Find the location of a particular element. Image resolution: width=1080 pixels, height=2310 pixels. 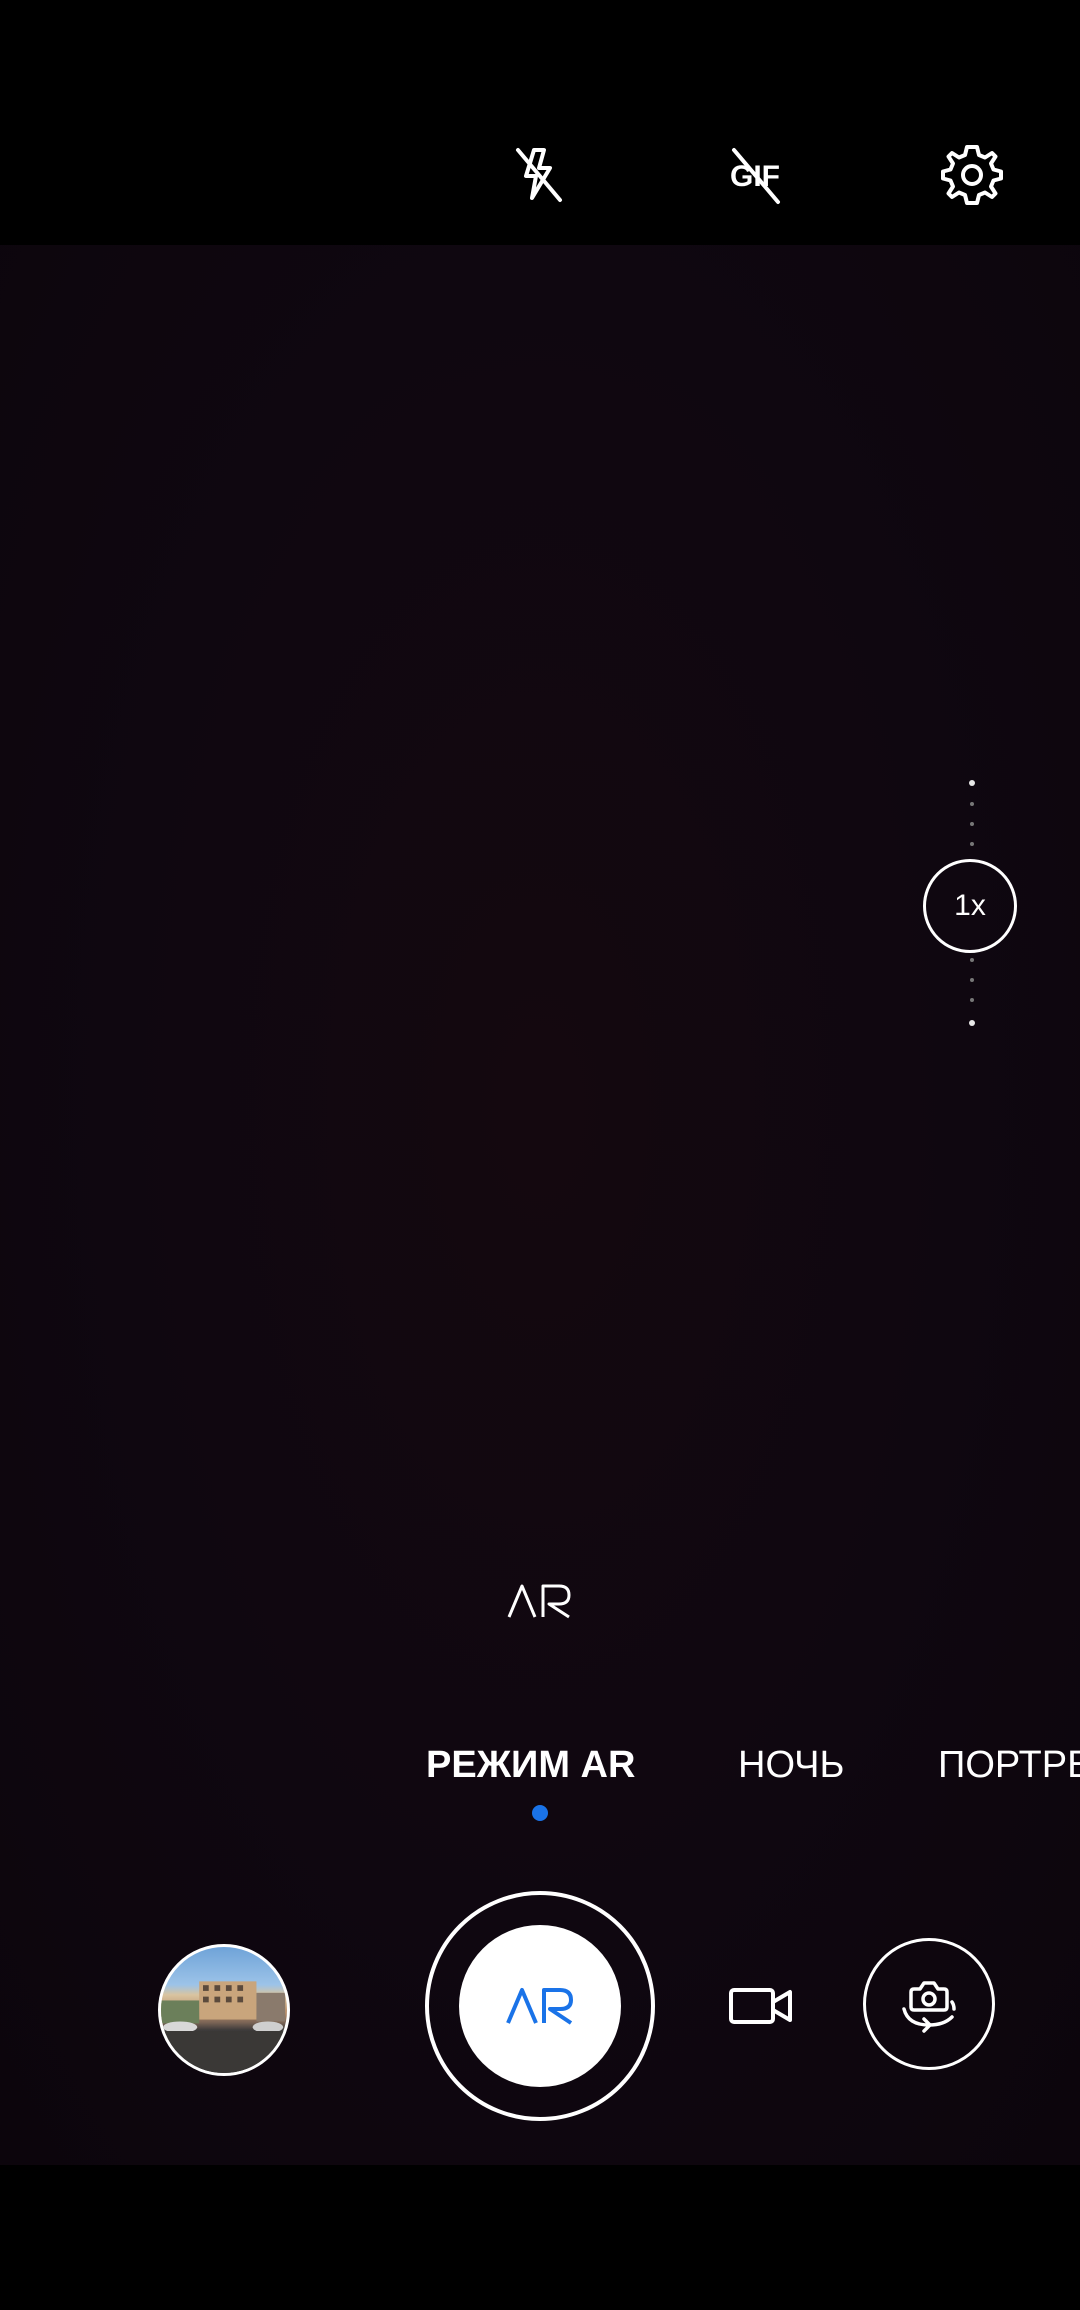

flash-off-button is located at coordinates (539, 175).